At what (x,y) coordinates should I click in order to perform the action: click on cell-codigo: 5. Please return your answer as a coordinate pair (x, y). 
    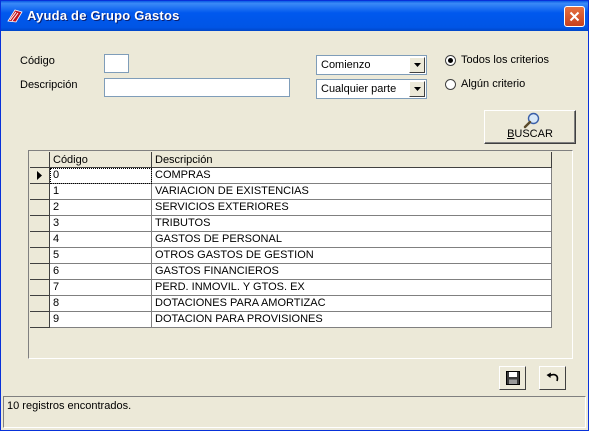
    Looking at the image, I should click on (101, 256).